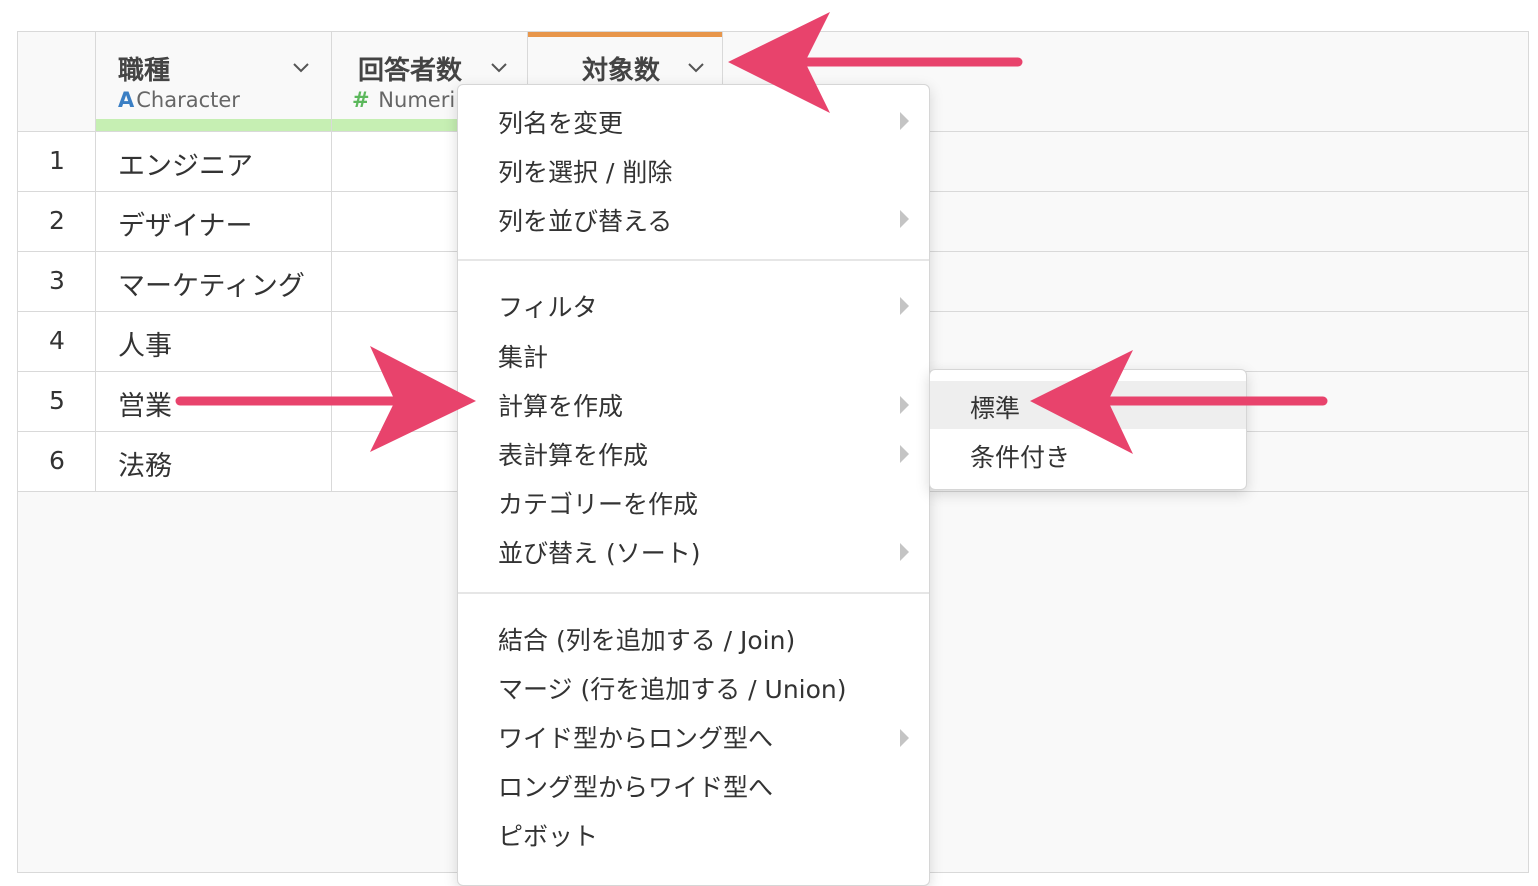 The width and height of the screenshot is (1538, 886). I want to click on quality-bar, so click(213, 125).